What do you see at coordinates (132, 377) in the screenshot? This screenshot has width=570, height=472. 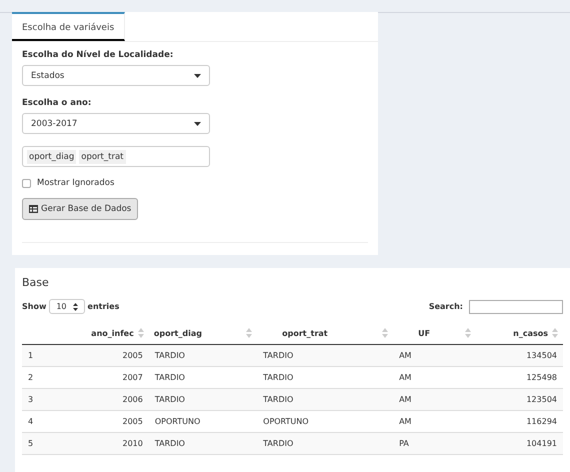 I see `table-cell: 2007` at bounding box center [132, 377].